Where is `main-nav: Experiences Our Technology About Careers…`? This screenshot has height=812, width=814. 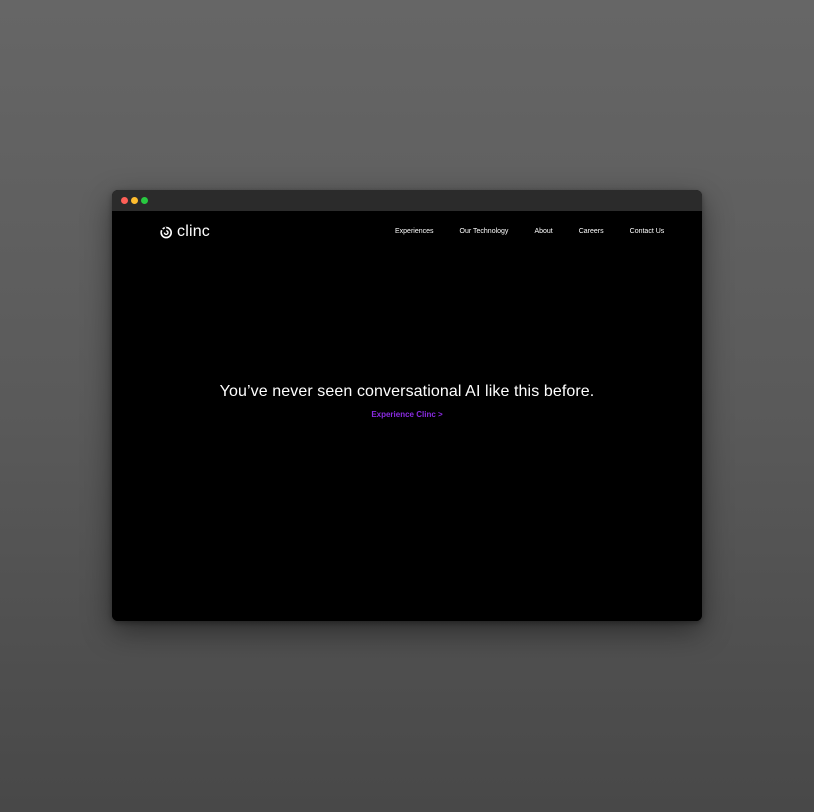
main-nav: Experiences Our Technology About Careers… is located at coordinates (529, 231).